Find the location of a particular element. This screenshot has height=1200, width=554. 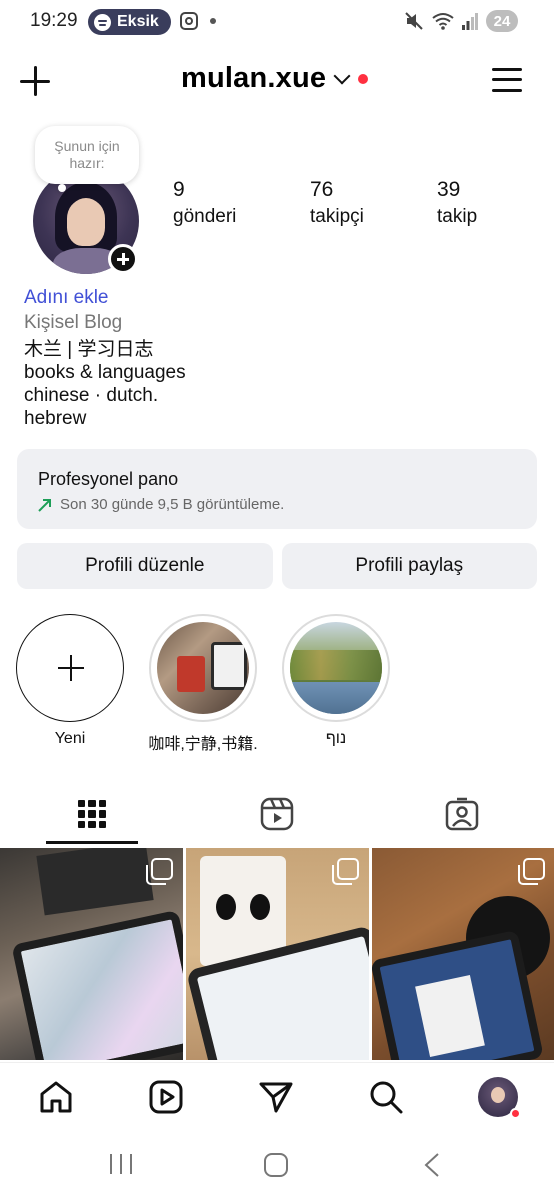

tab-reels is located at coordinates (277, 814).